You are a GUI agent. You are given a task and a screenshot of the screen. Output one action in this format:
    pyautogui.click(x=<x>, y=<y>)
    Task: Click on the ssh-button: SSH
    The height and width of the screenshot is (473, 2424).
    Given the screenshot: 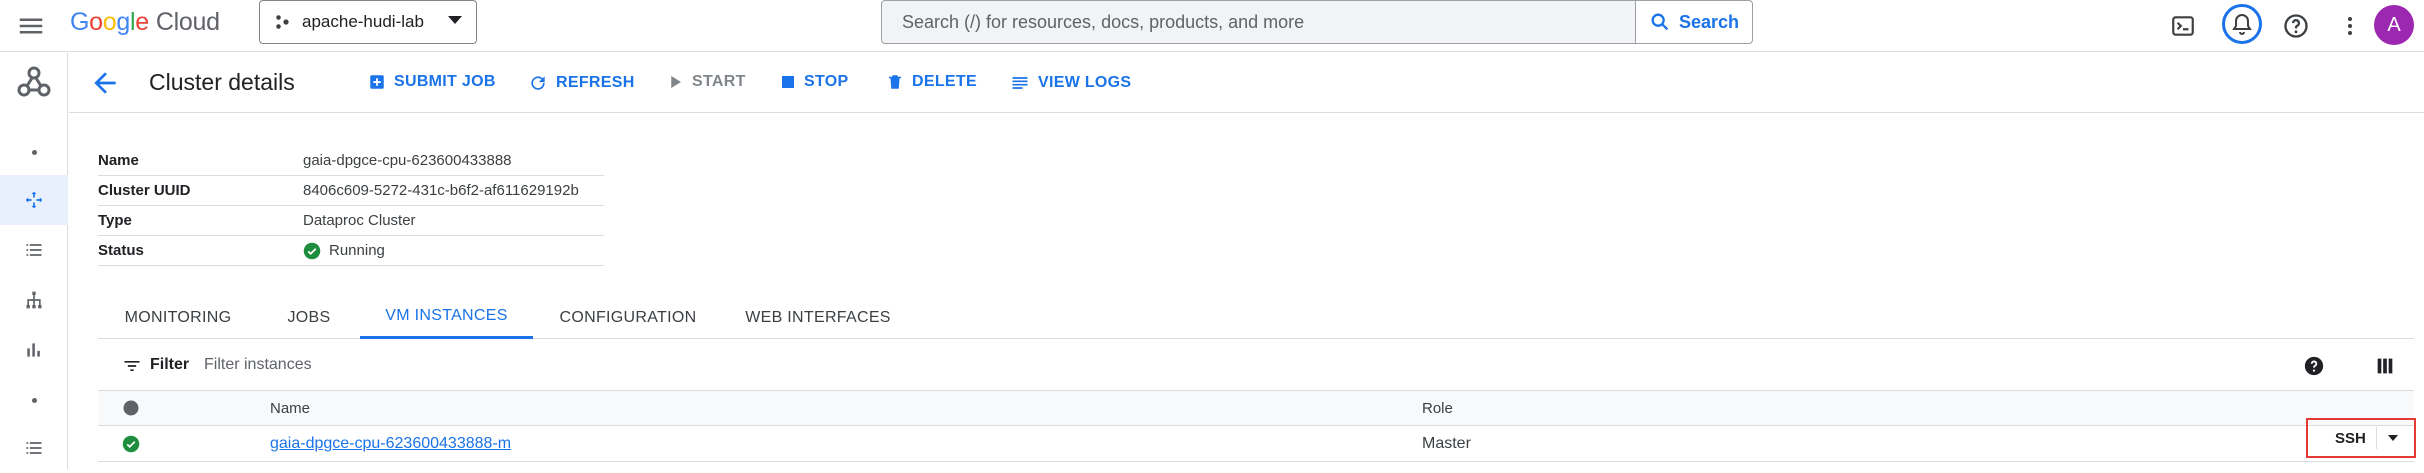 What is the action you would take?
    pyautogui.click(x=2361, y=438)
    